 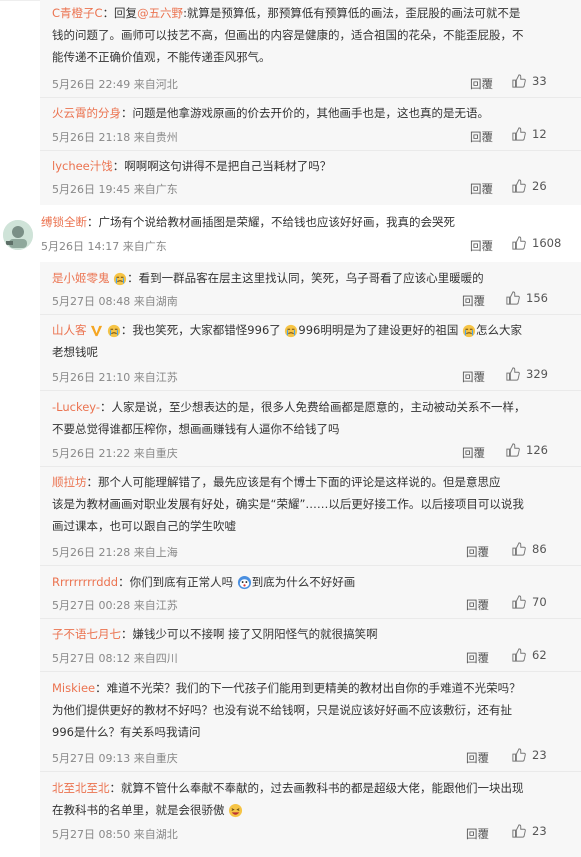 I want to click on like-count: 70, so click(x=539, y=602).